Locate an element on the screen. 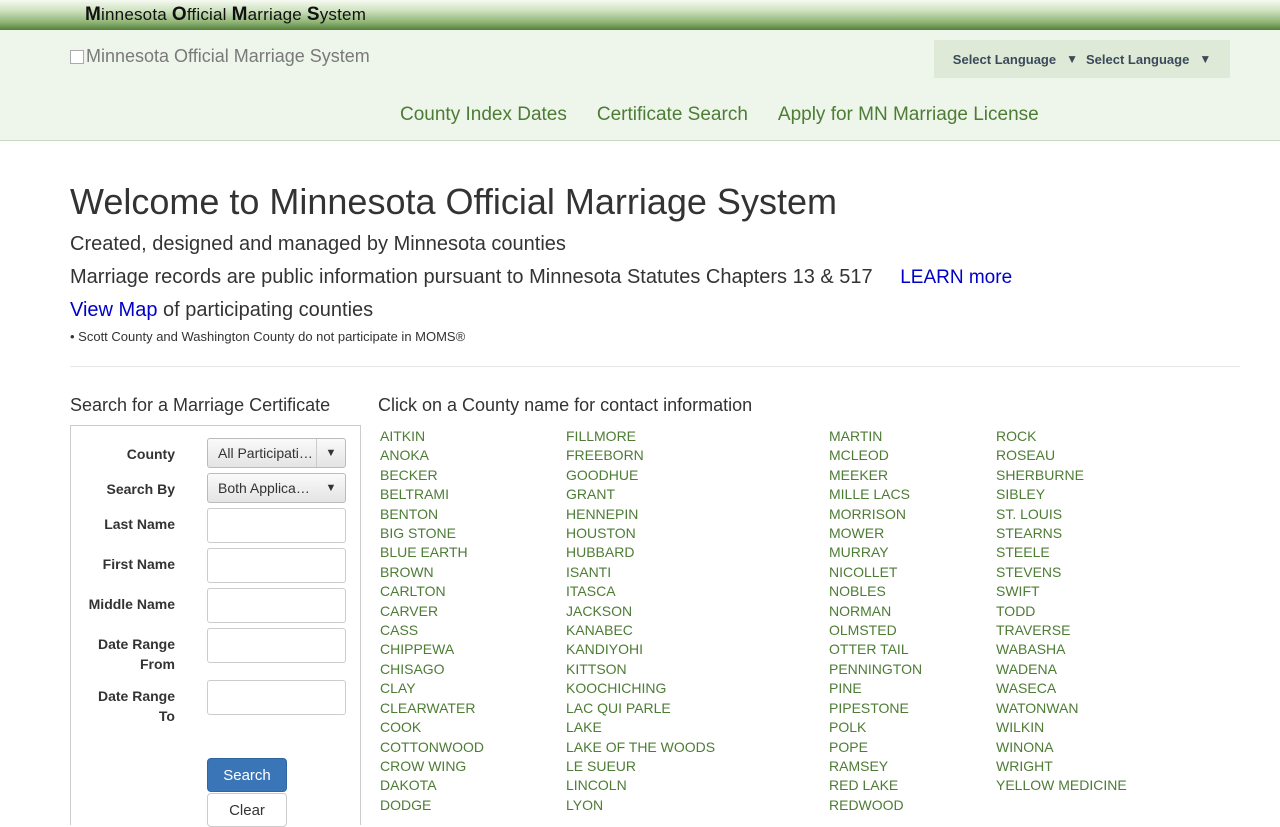 Image resolution: width=1280 pixels, height=827 pixels. county-link: WABASHA is located at coordinates (1086, 649).